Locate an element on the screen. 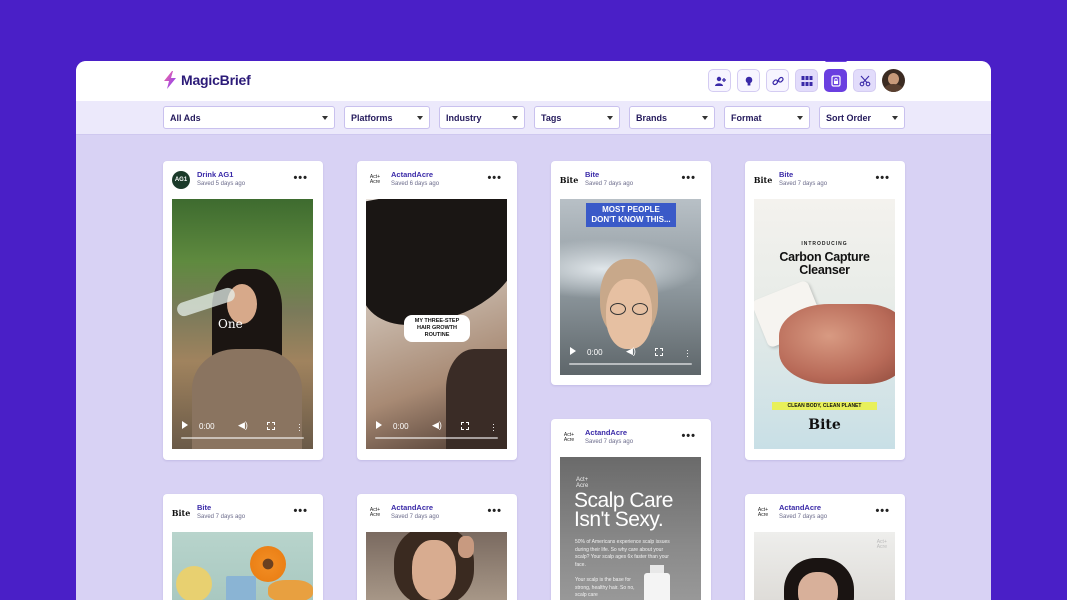 The height and width of the screenshot is (600, 1067). ad-caption: MY THREE-STEP HAIR GROWTH ROUTINE is located at coordinates (437, 328).